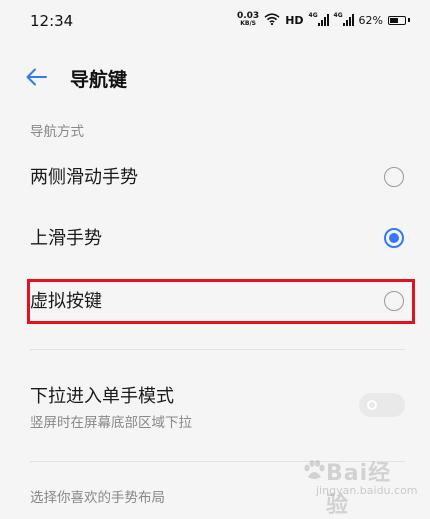  I want to click on one-hand-mode-toggle, so click(382, 405).